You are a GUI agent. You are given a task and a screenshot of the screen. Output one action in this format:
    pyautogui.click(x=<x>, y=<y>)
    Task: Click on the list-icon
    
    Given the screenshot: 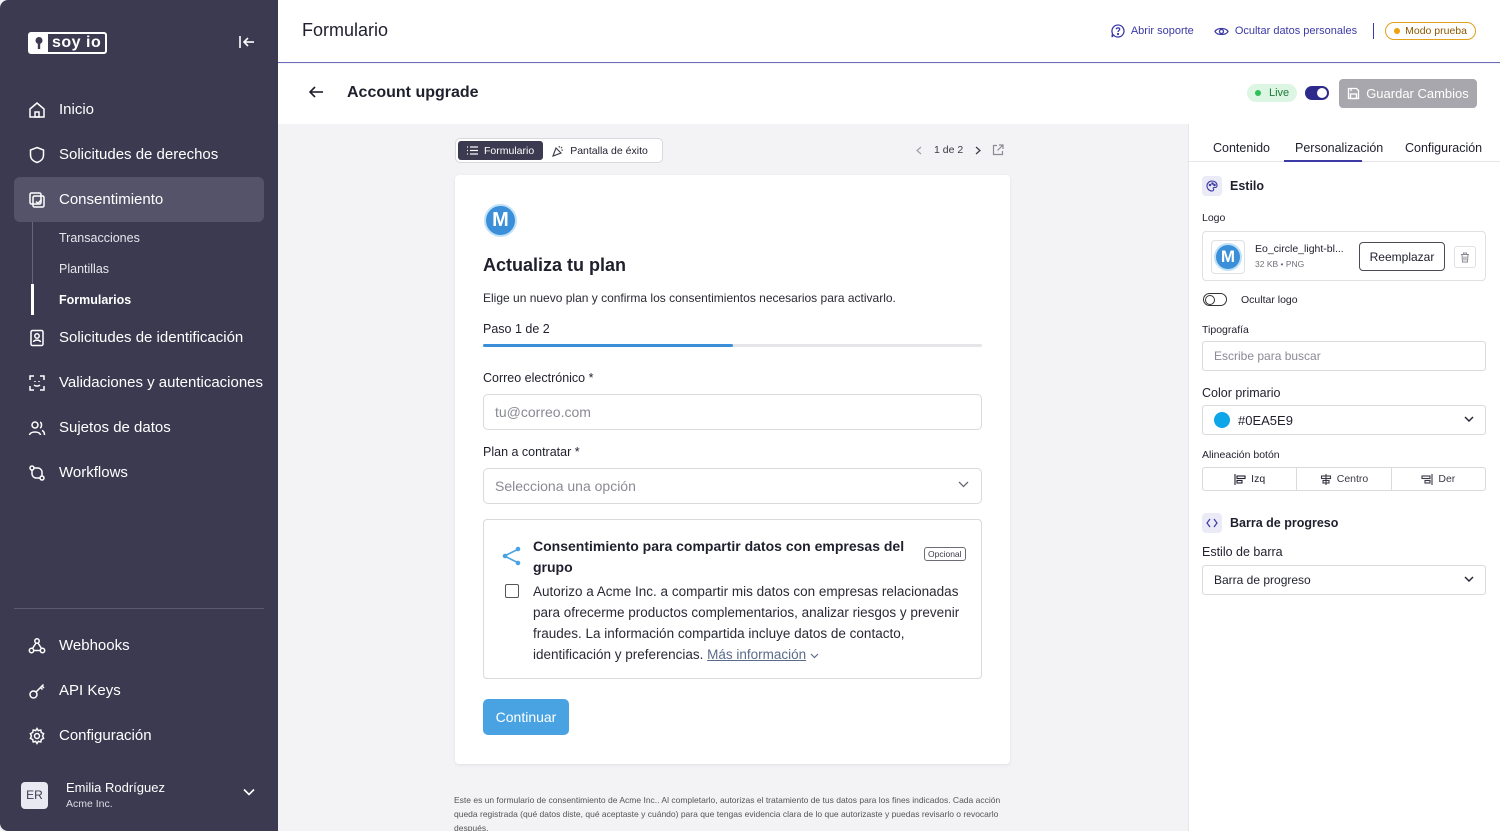 What is the action you would take?
    pyautogui.click(x=475, y=150)
    